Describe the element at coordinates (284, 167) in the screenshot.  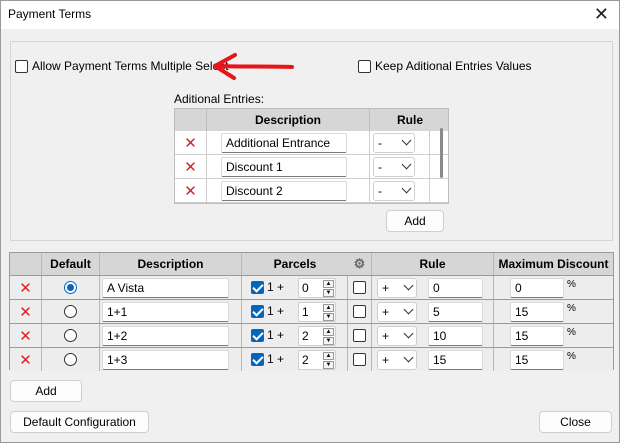
I see `additional-description-input: Discount 1` at that location.